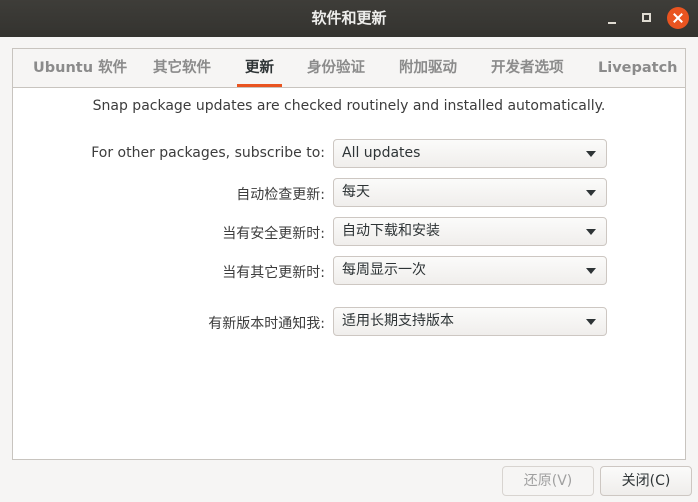  Describe the element at coordinates (182, 68) in the screenshot. I see `tab-other-software: 其它软件` at that location.